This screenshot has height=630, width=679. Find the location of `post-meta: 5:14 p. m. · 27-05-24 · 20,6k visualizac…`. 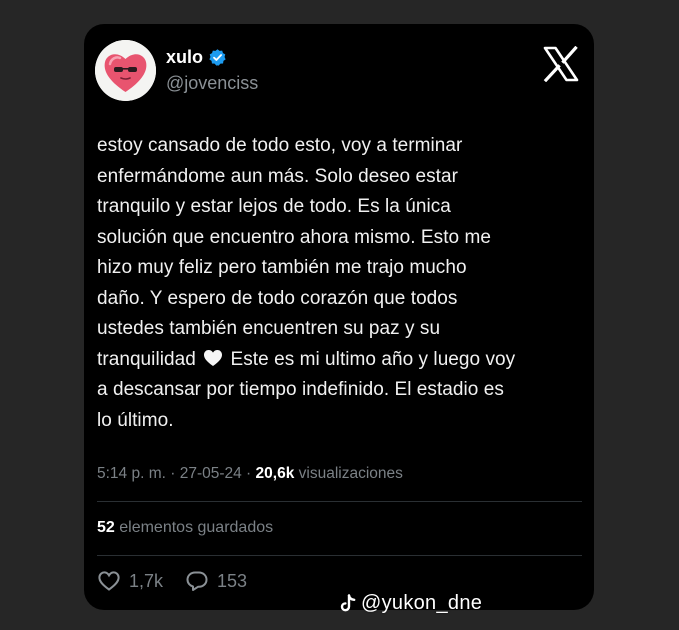

post-meta: 5:14 p. m. · 27-05-24 · 20,6k visualizac… is located at coordinates (250, 474).